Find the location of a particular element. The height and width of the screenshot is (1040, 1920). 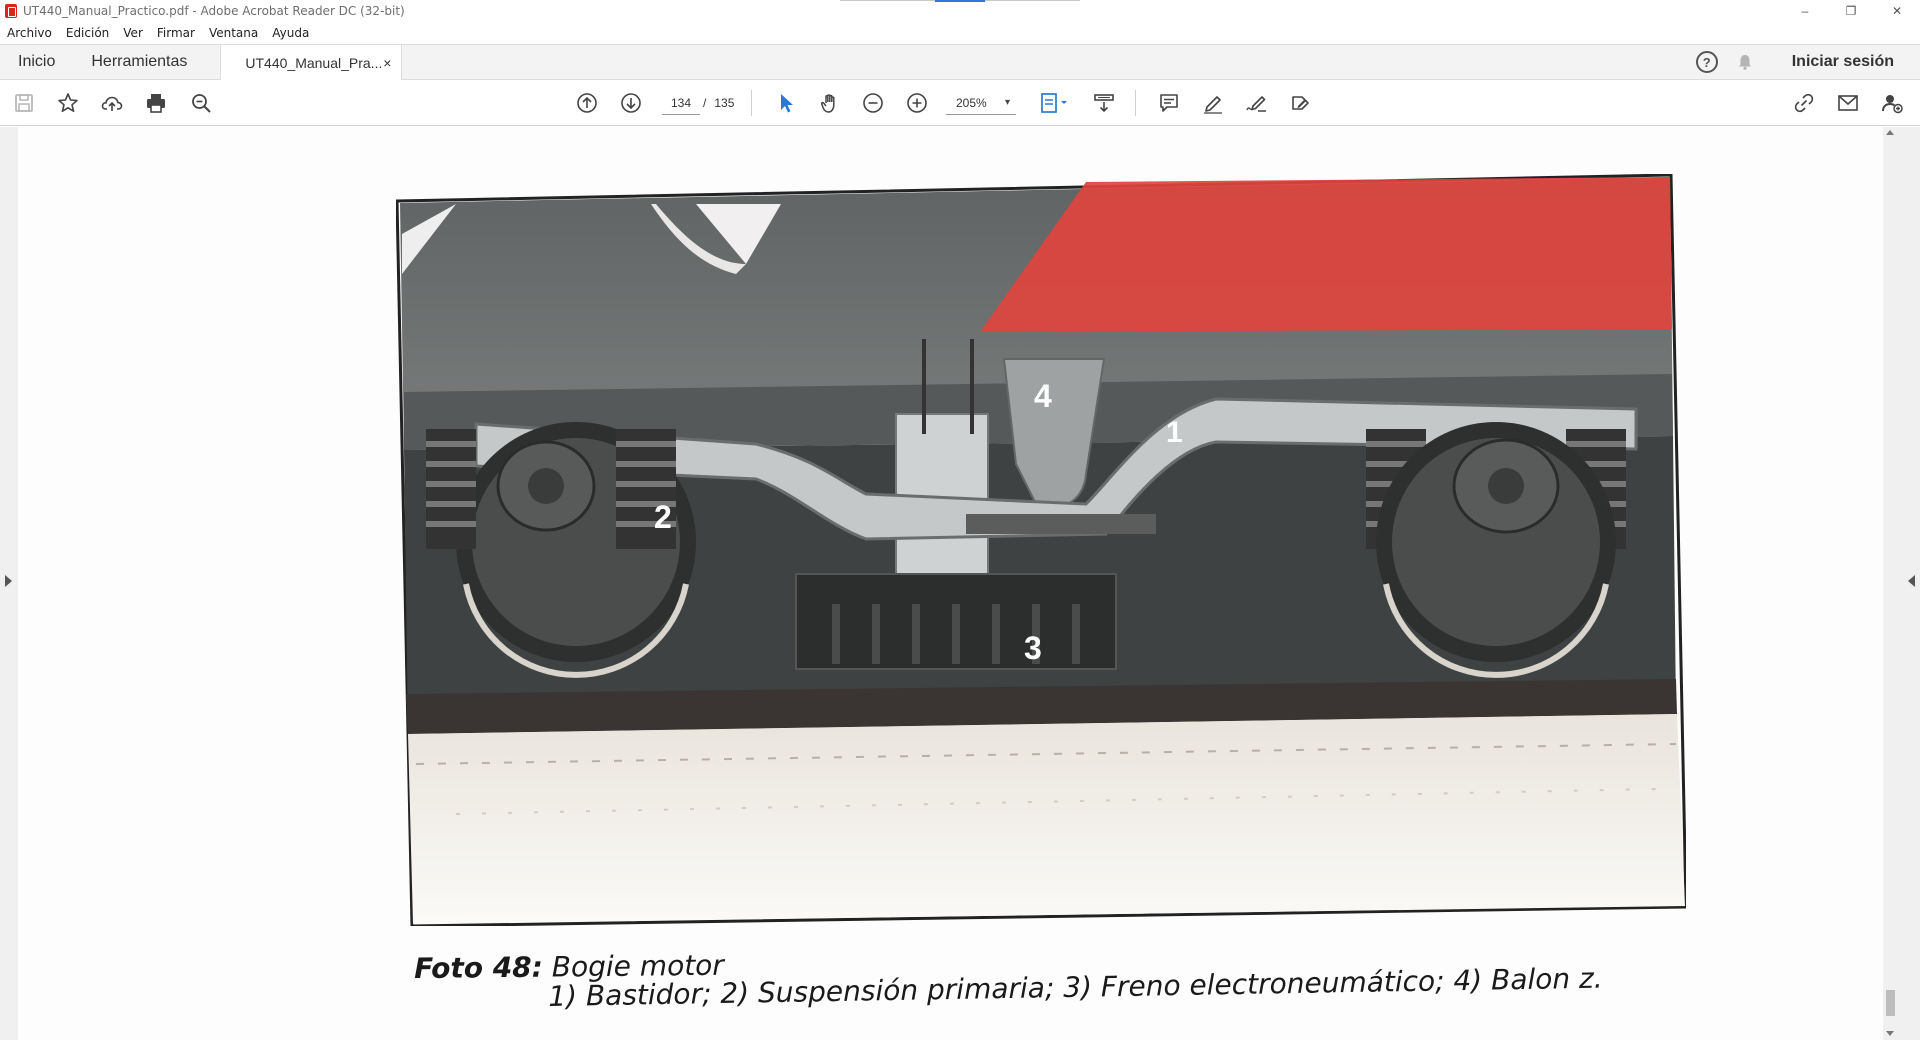

cloud-upload-icon is located at coordinates (112, 103).